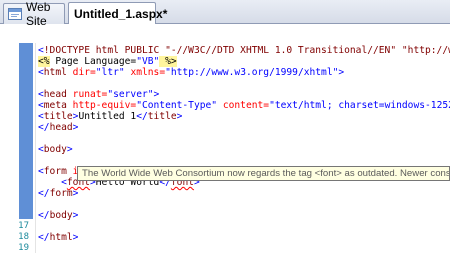 The height and width of the screenshot is (253, 450). I want to click on code-token: "ltr", so click(110, 72).